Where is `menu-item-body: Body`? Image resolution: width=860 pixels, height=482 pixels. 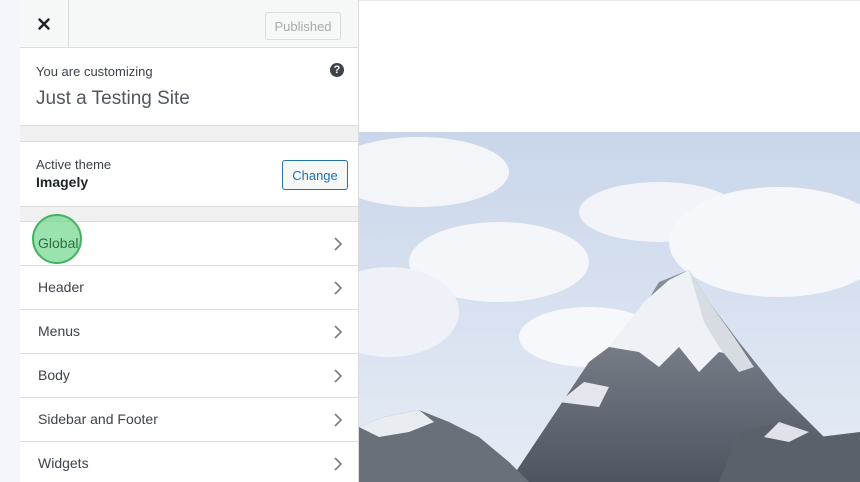 menu-item-body: Body is located at coordinates (189, 376).